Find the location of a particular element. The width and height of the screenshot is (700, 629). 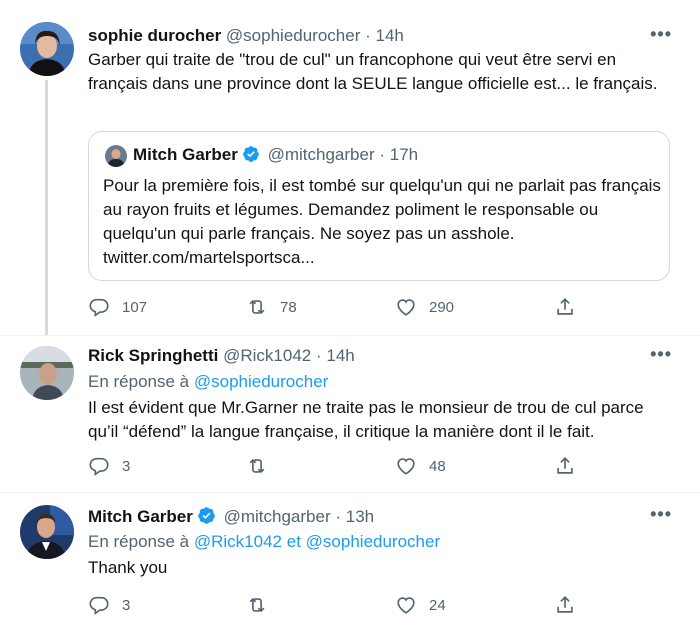

display-name: Mitch Garber is located at coordinates (140, 516).